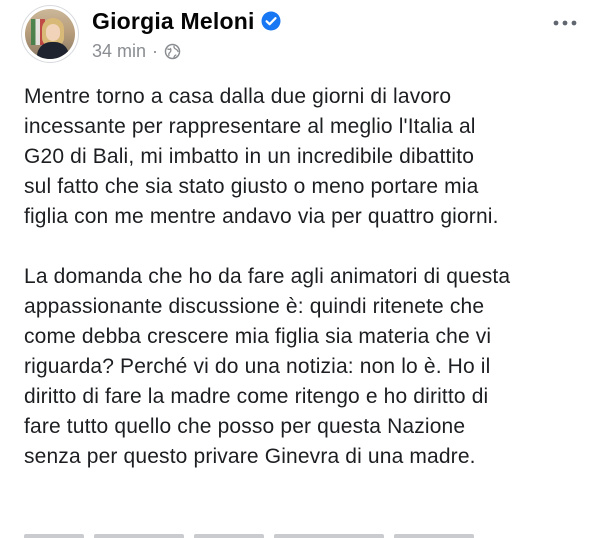 The image size is (600, 538). What do you see at coordinates (284, 531) in the screenshot?
I see `truncated-next-line` at bounding box center [284, 531].